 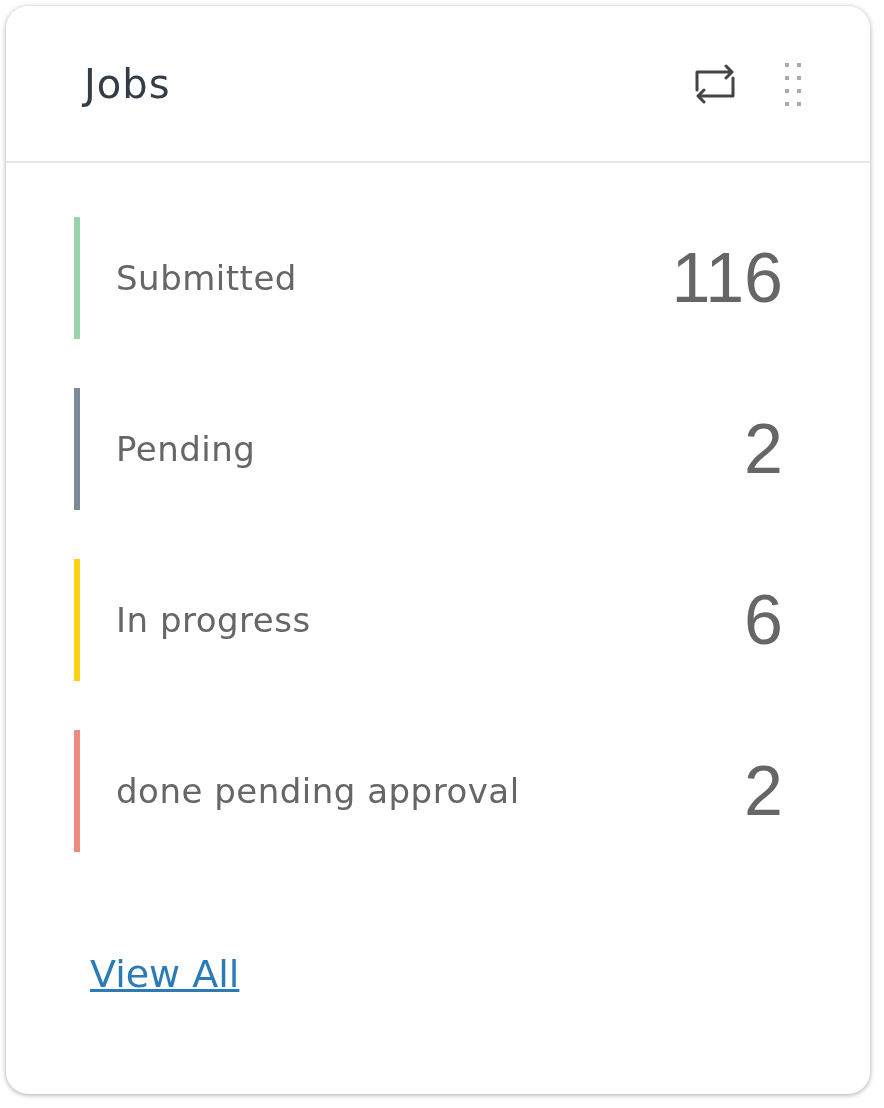 I want to click on card-title: Jobs, so click(x=128, y=83).